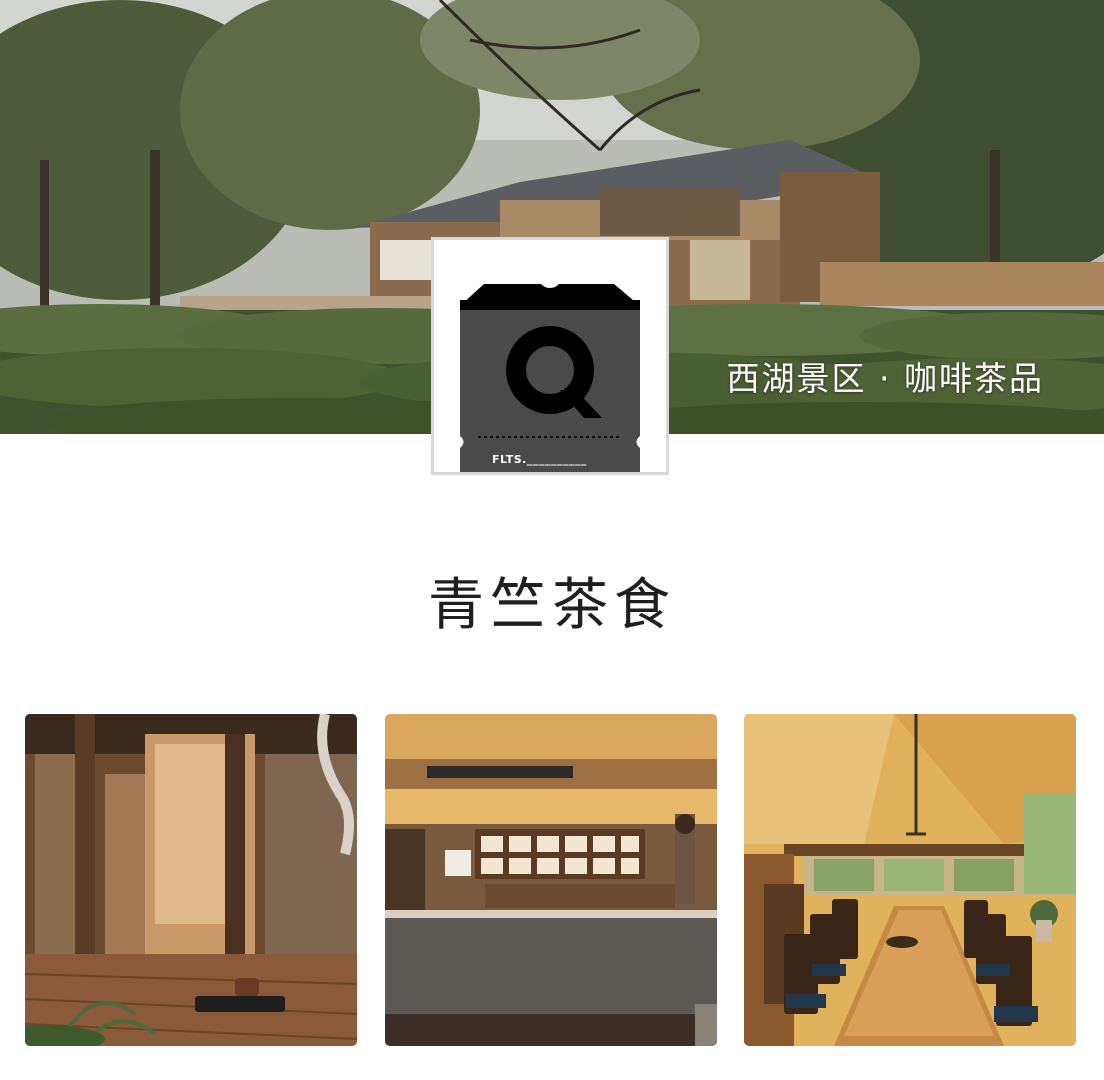 The image size is (1104, 1080). I want to click on wooden-veranda-photo-icon, so click(191, 880).